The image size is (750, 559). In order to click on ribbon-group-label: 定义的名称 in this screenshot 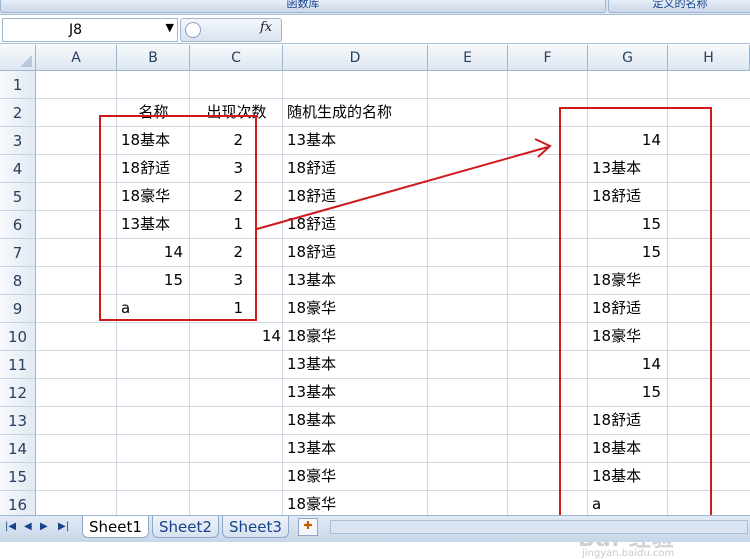, I will do `click(680, 5)`.